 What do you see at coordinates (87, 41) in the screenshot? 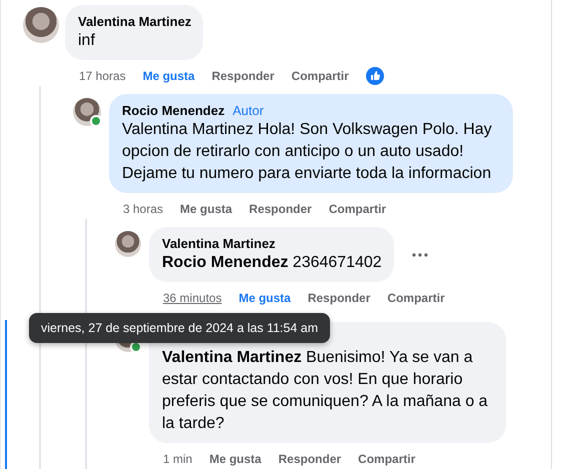
I see `comment-text: inf` at bounding box center [87, 41].